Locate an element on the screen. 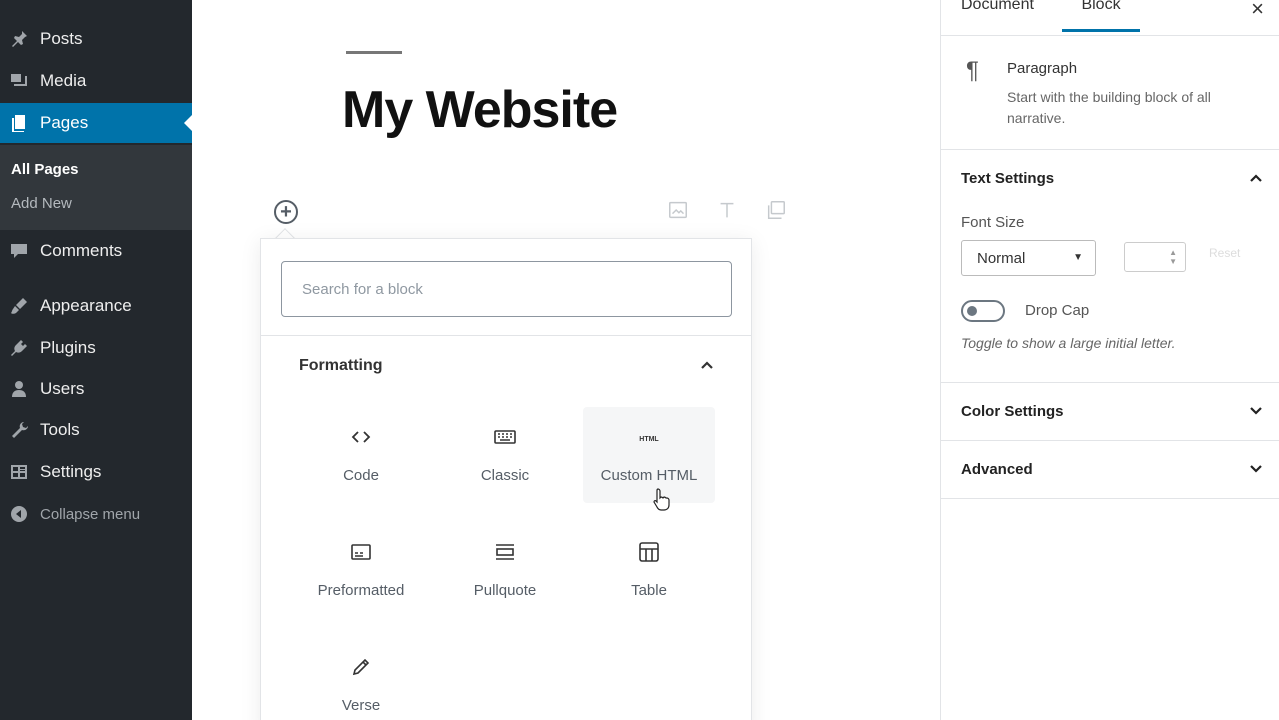  block-search-input is located at coordinates (506, 289).